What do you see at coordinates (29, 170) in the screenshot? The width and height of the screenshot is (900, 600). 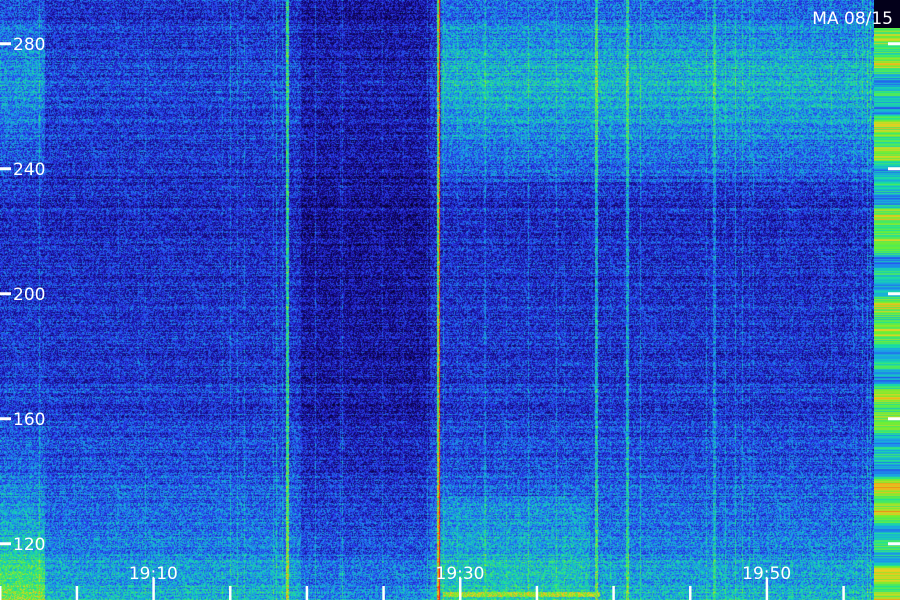 I see `y-tick-label: 240` at bounding box center [29, 170].